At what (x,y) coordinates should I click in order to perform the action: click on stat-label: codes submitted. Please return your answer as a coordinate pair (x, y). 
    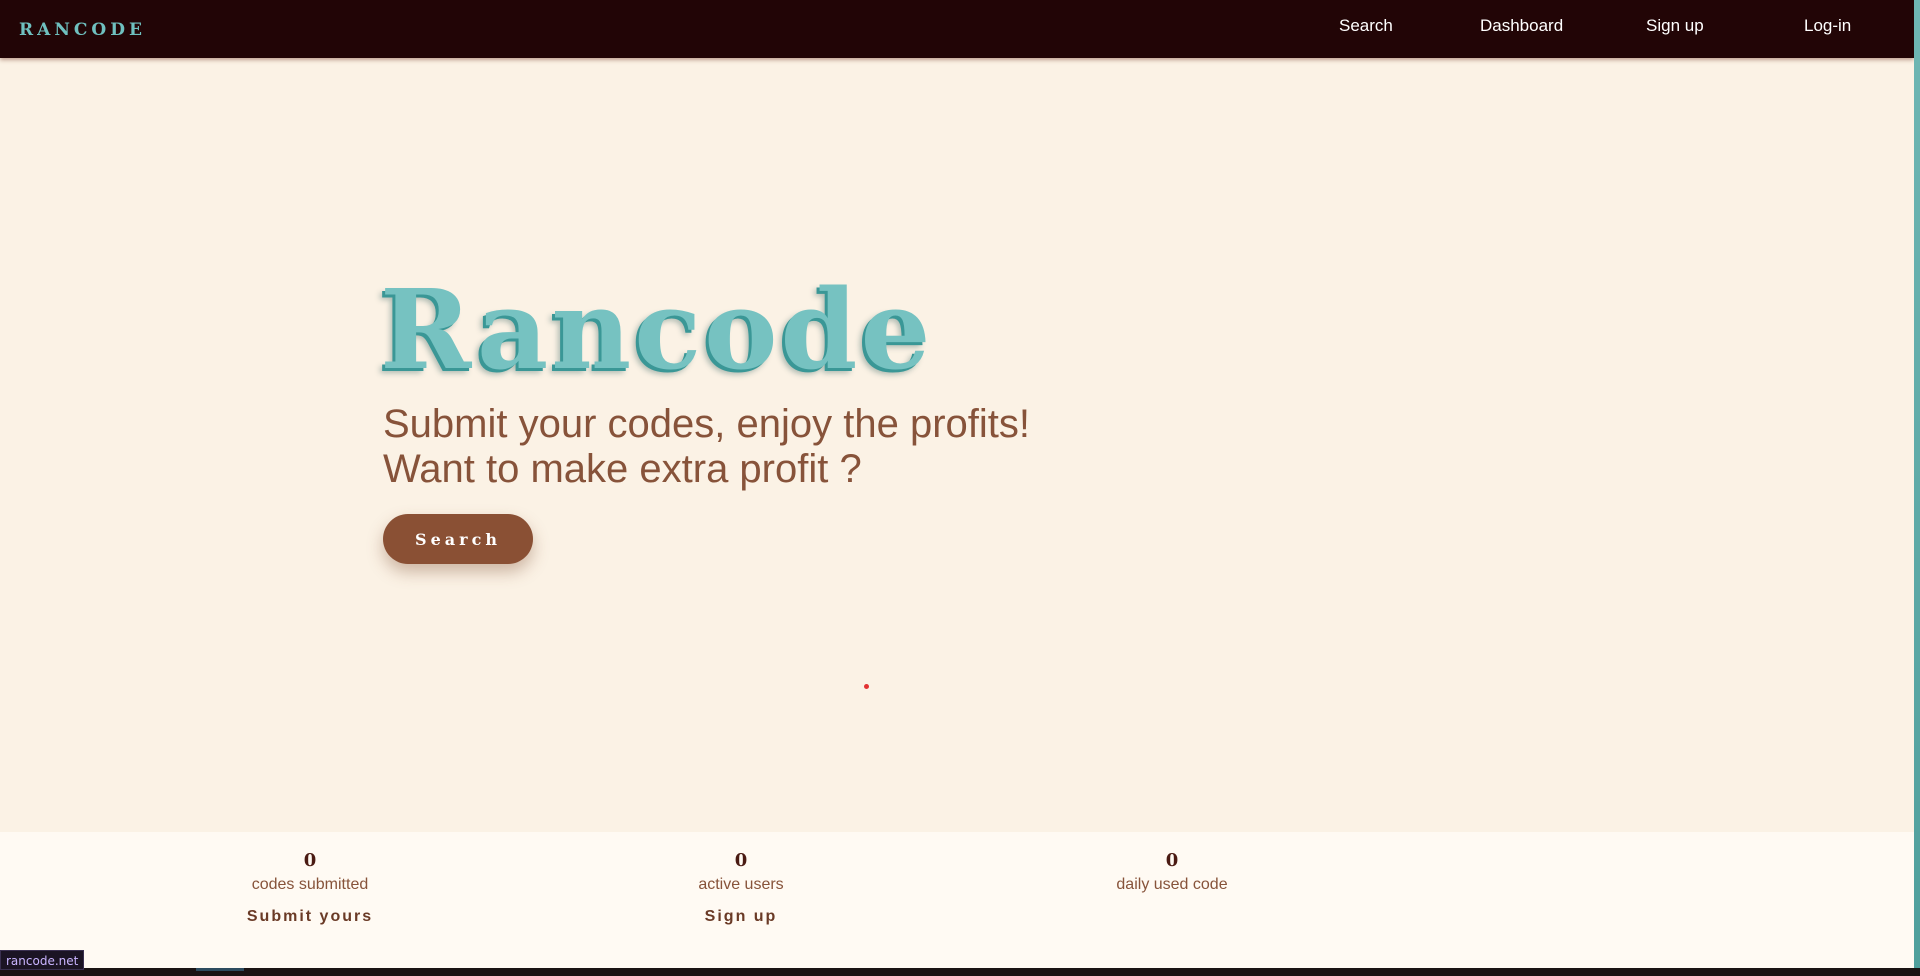
    Looking at the image, I should click on (310, 884).